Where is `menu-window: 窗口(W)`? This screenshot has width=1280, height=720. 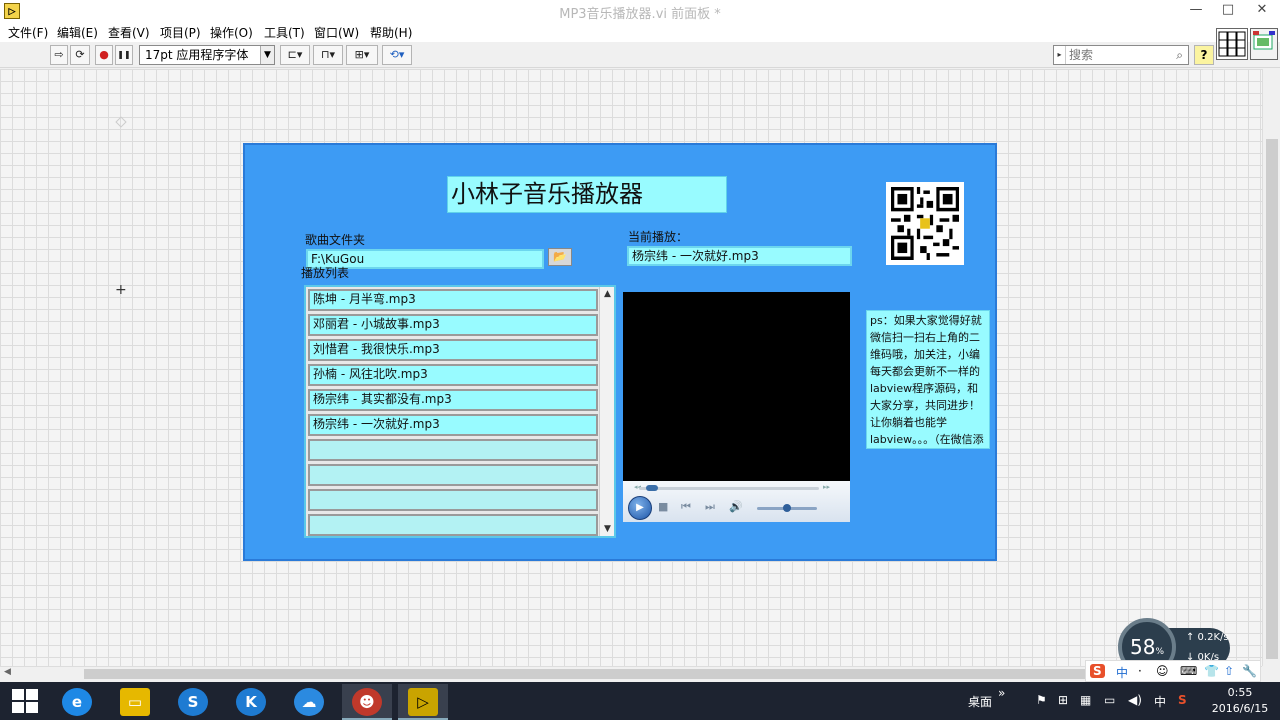 menu-window: 窗口(W) is located at coordinates (336, 32).